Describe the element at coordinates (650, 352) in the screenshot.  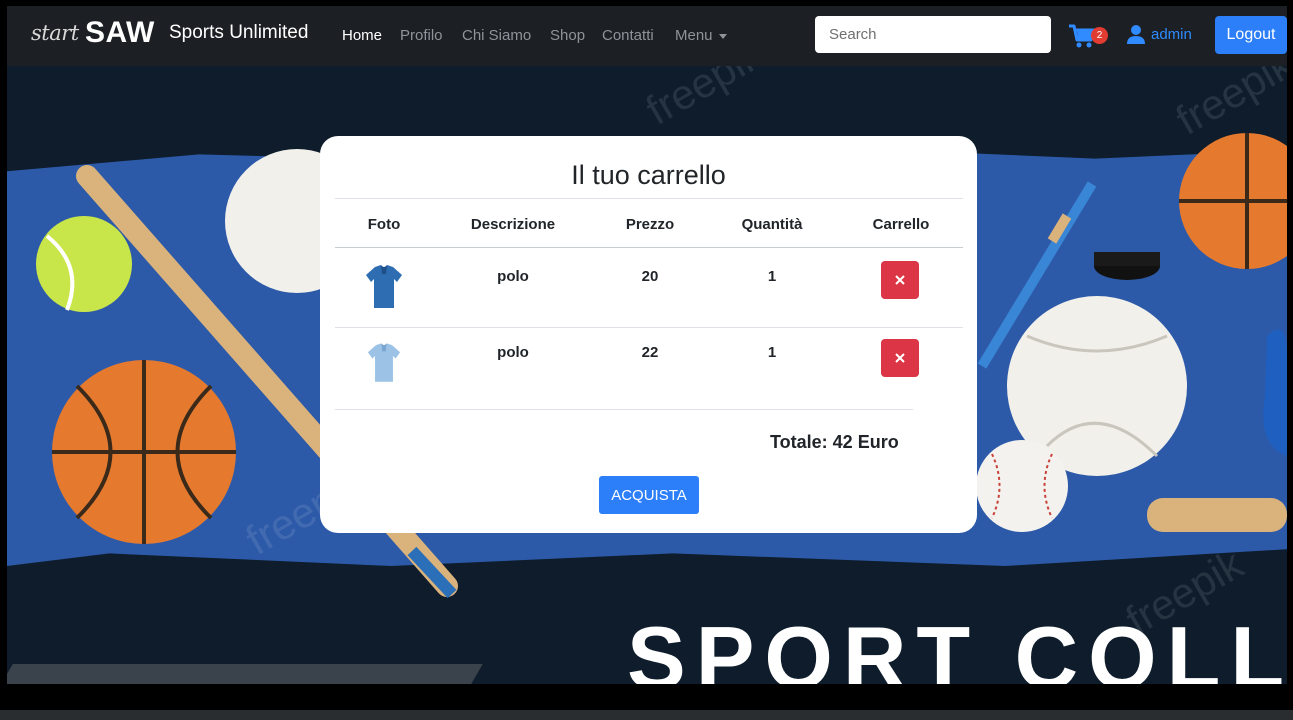
I see `item-price: 22` at that location.